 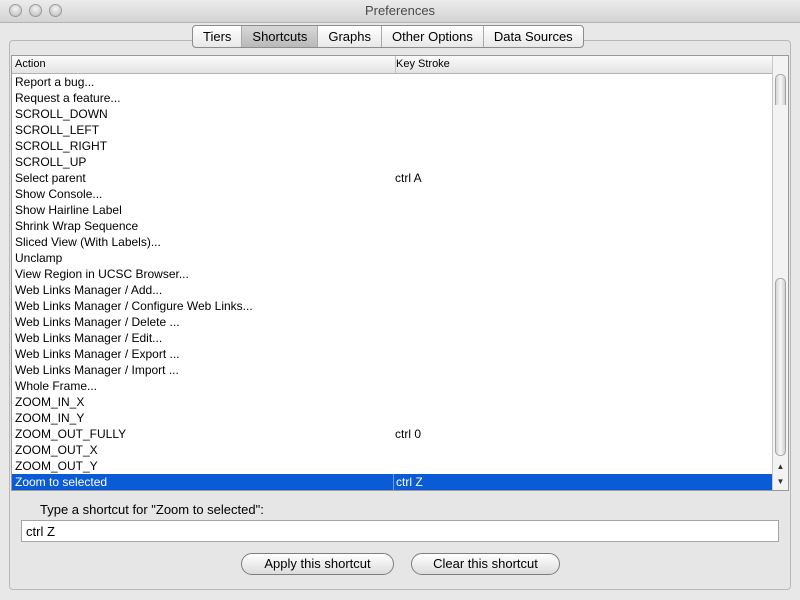 I want to click on shortcut-input, so click(x=400, y=531).